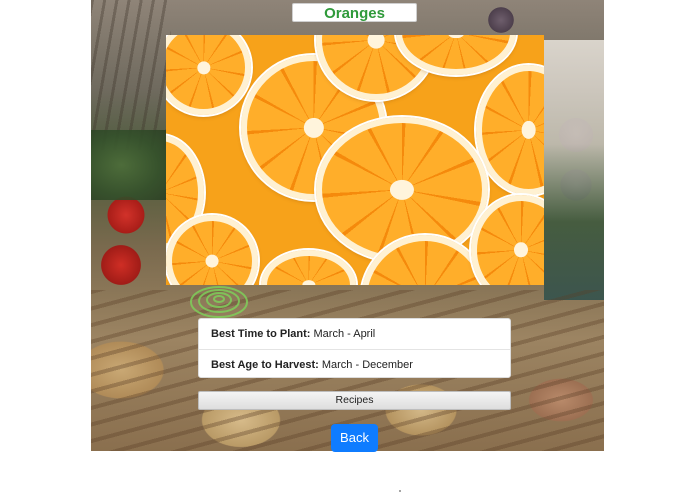 The height and width of the screenshot is (494, 695). I want to click on info-row-harvest-age: Best Age to Harvest: March - December, so click(354, 364).